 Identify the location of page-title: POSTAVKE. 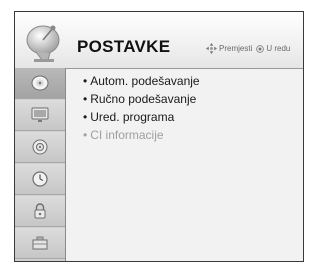
(124, 46).